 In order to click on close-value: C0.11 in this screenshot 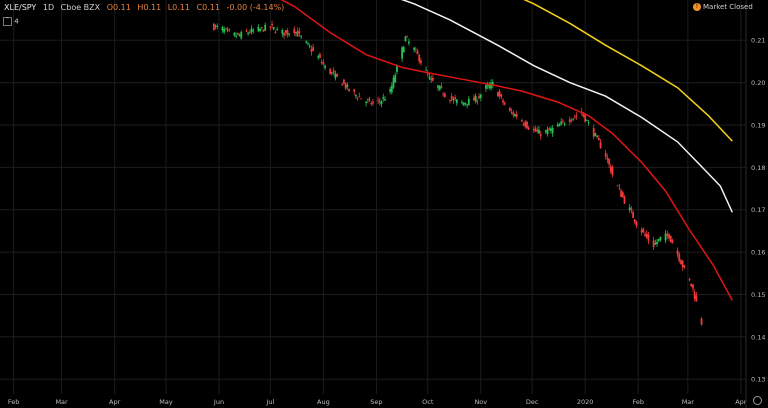, I will do `click(208, 7)`.